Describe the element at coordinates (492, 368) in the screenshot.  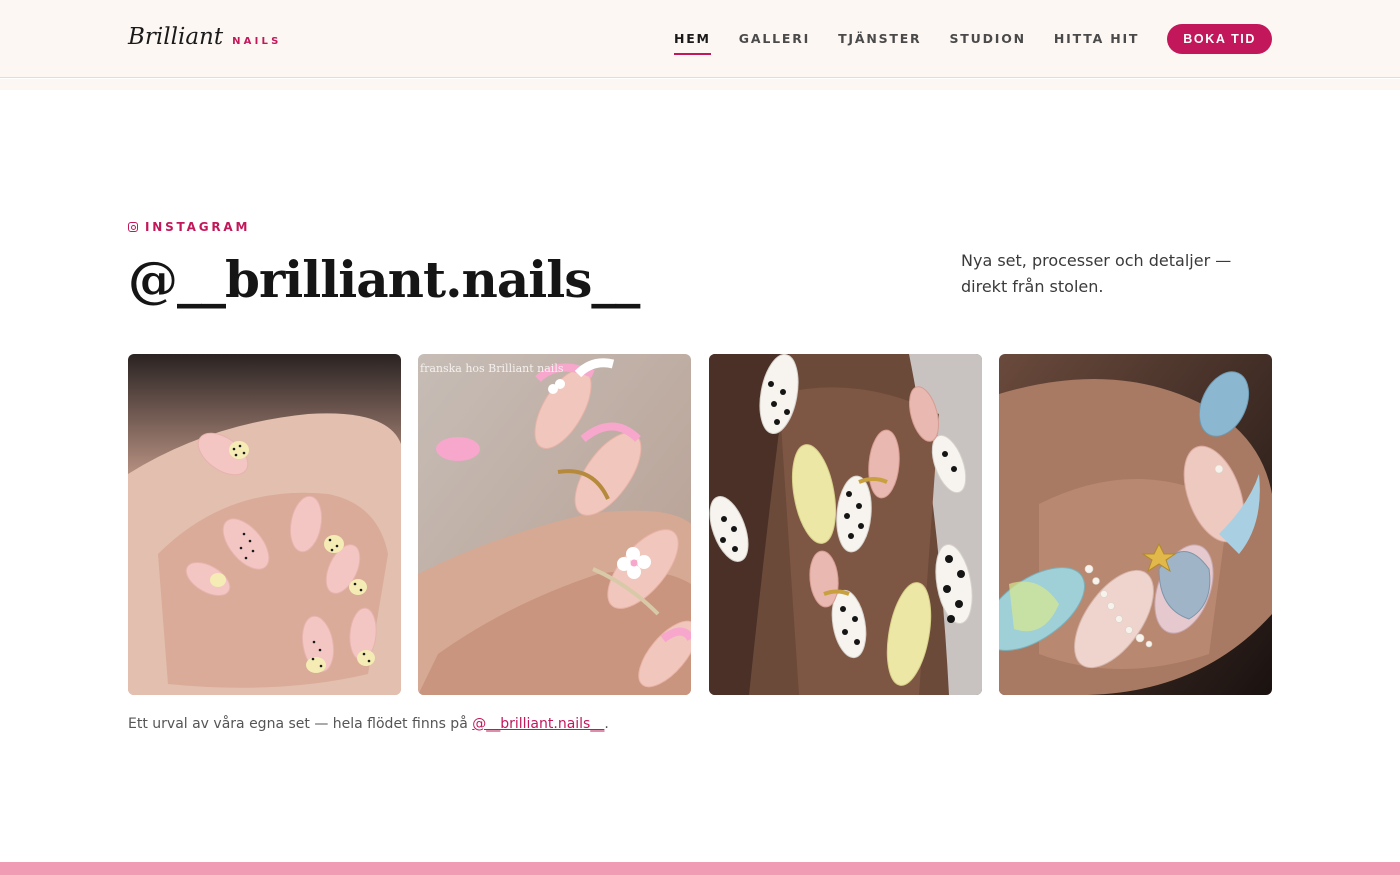
I see `post-overlay-text: franska hos Brilliant nails` at that location.